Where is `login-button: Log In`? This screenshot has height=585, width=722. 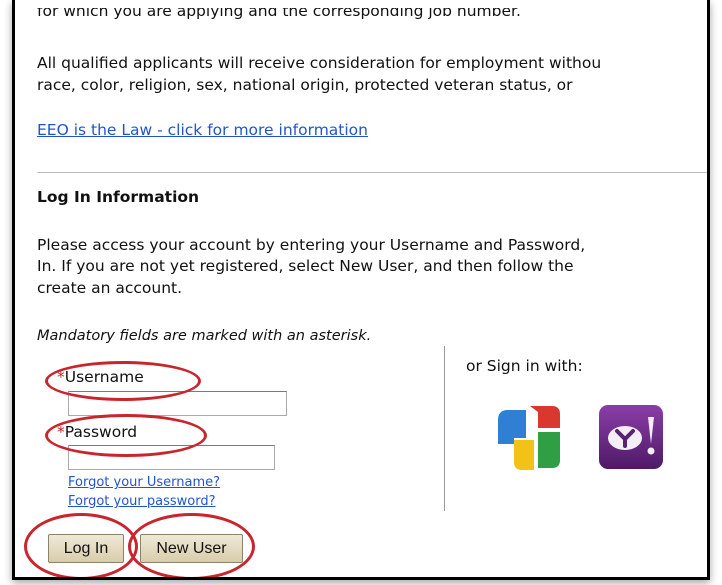 login-button: Log In is located at coordinates (86, 548).